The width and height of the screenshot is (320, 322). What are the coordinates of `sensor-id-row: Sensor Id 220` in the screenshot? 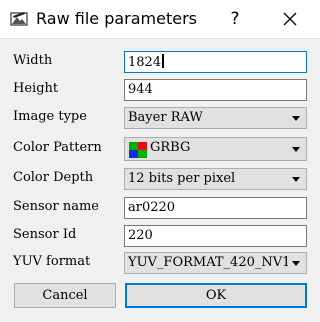 It's located at (160, 236).